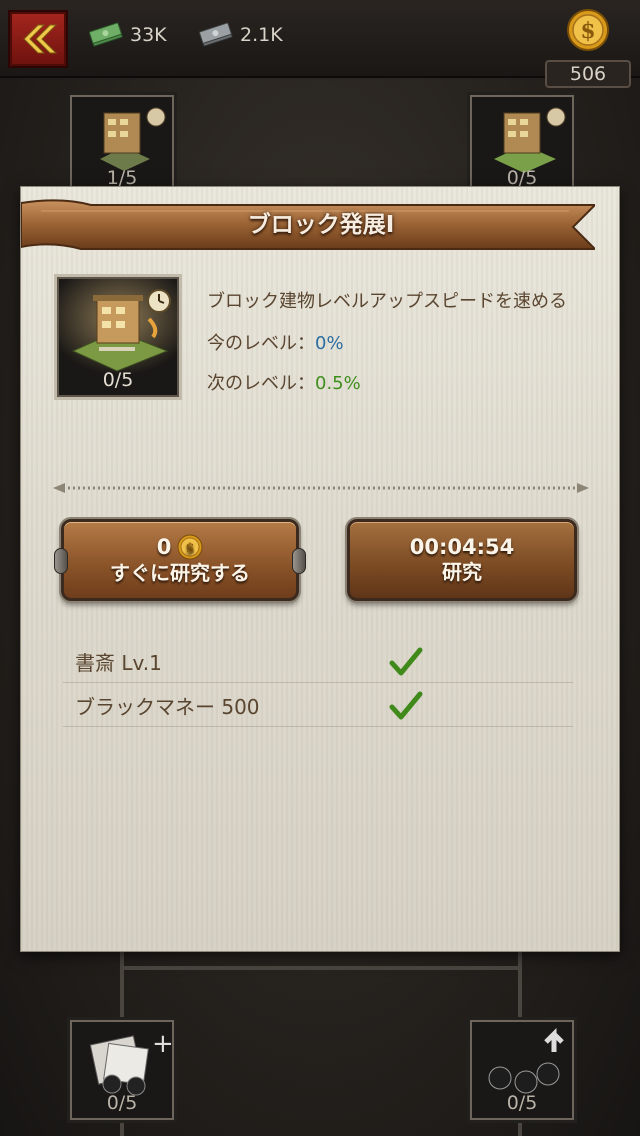 The height and width of the screenshot is (1136, 640). Describe the element at coordinates (318, 706) in the screenshot. I see `requirement-row: ブラックマネー 500` at that location.